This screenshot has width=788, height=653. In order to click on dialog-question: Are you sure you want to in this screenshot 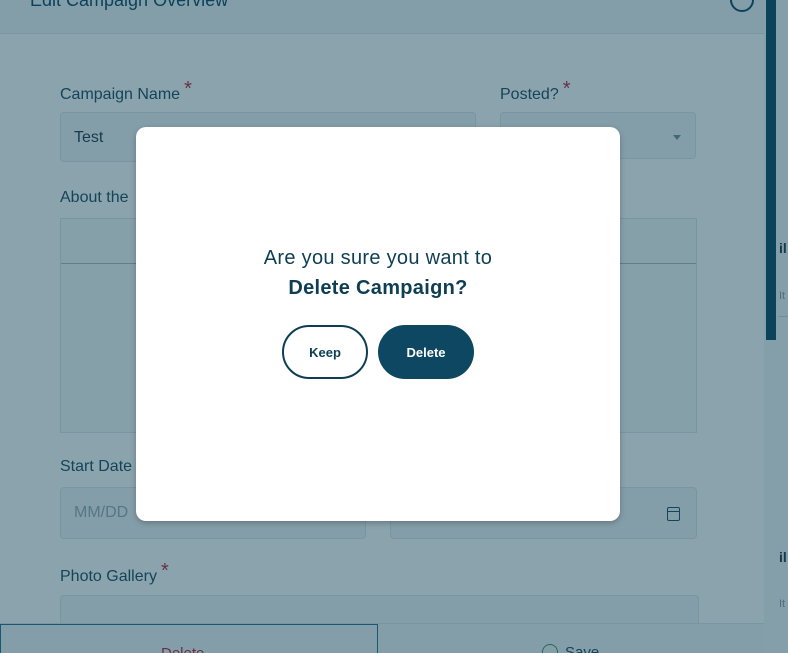, I will do `click(378, 258)`.